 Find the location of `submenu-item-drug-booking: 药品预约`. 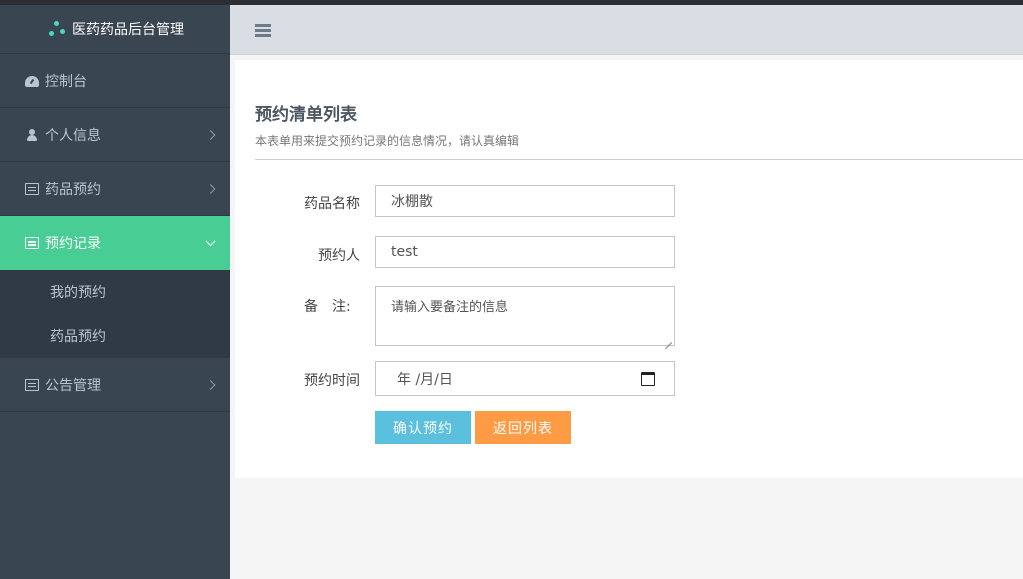

submenu-item-drug-booking: 药品预约 is located at coordinates (115, 336).